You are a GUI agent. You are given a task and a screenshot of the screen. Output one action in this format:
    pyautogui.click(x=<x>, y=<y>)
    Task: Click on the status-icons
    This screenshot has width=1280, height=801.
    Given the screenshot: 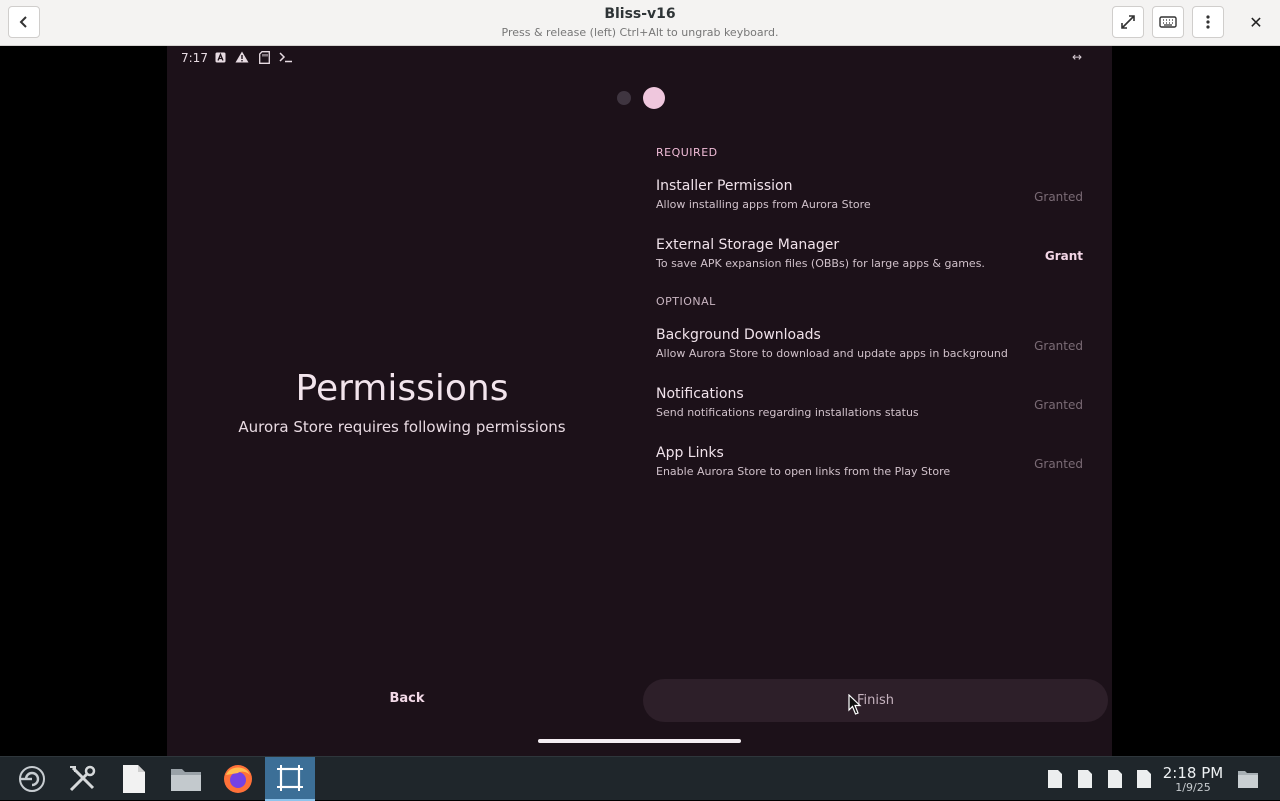 What is the action you would take?
    pyautogui.click(x=253, y=57)
    